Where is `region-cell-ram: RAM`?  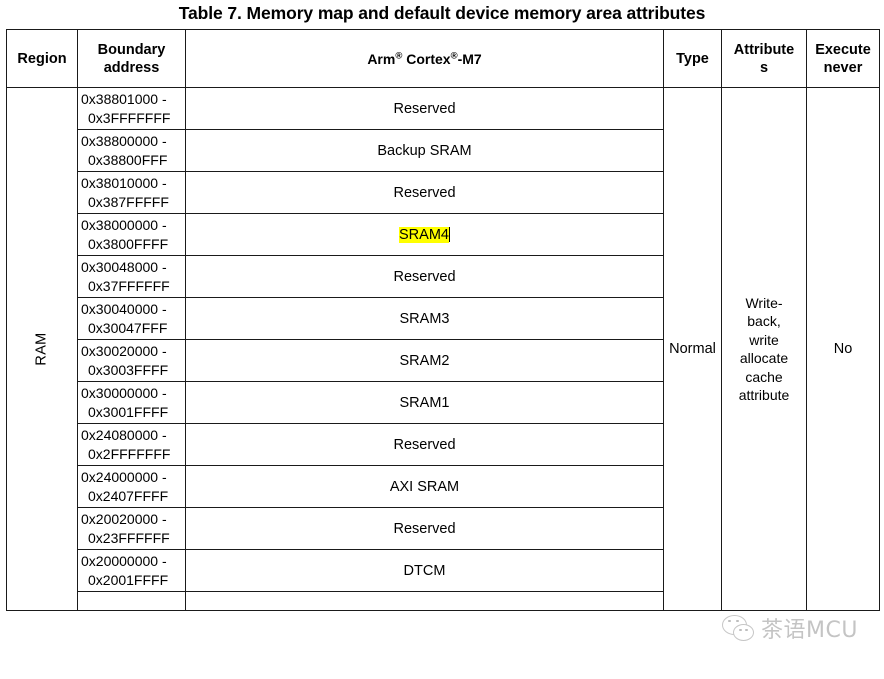 region-cell-ram: RAM is located at coordinates (42, 349).